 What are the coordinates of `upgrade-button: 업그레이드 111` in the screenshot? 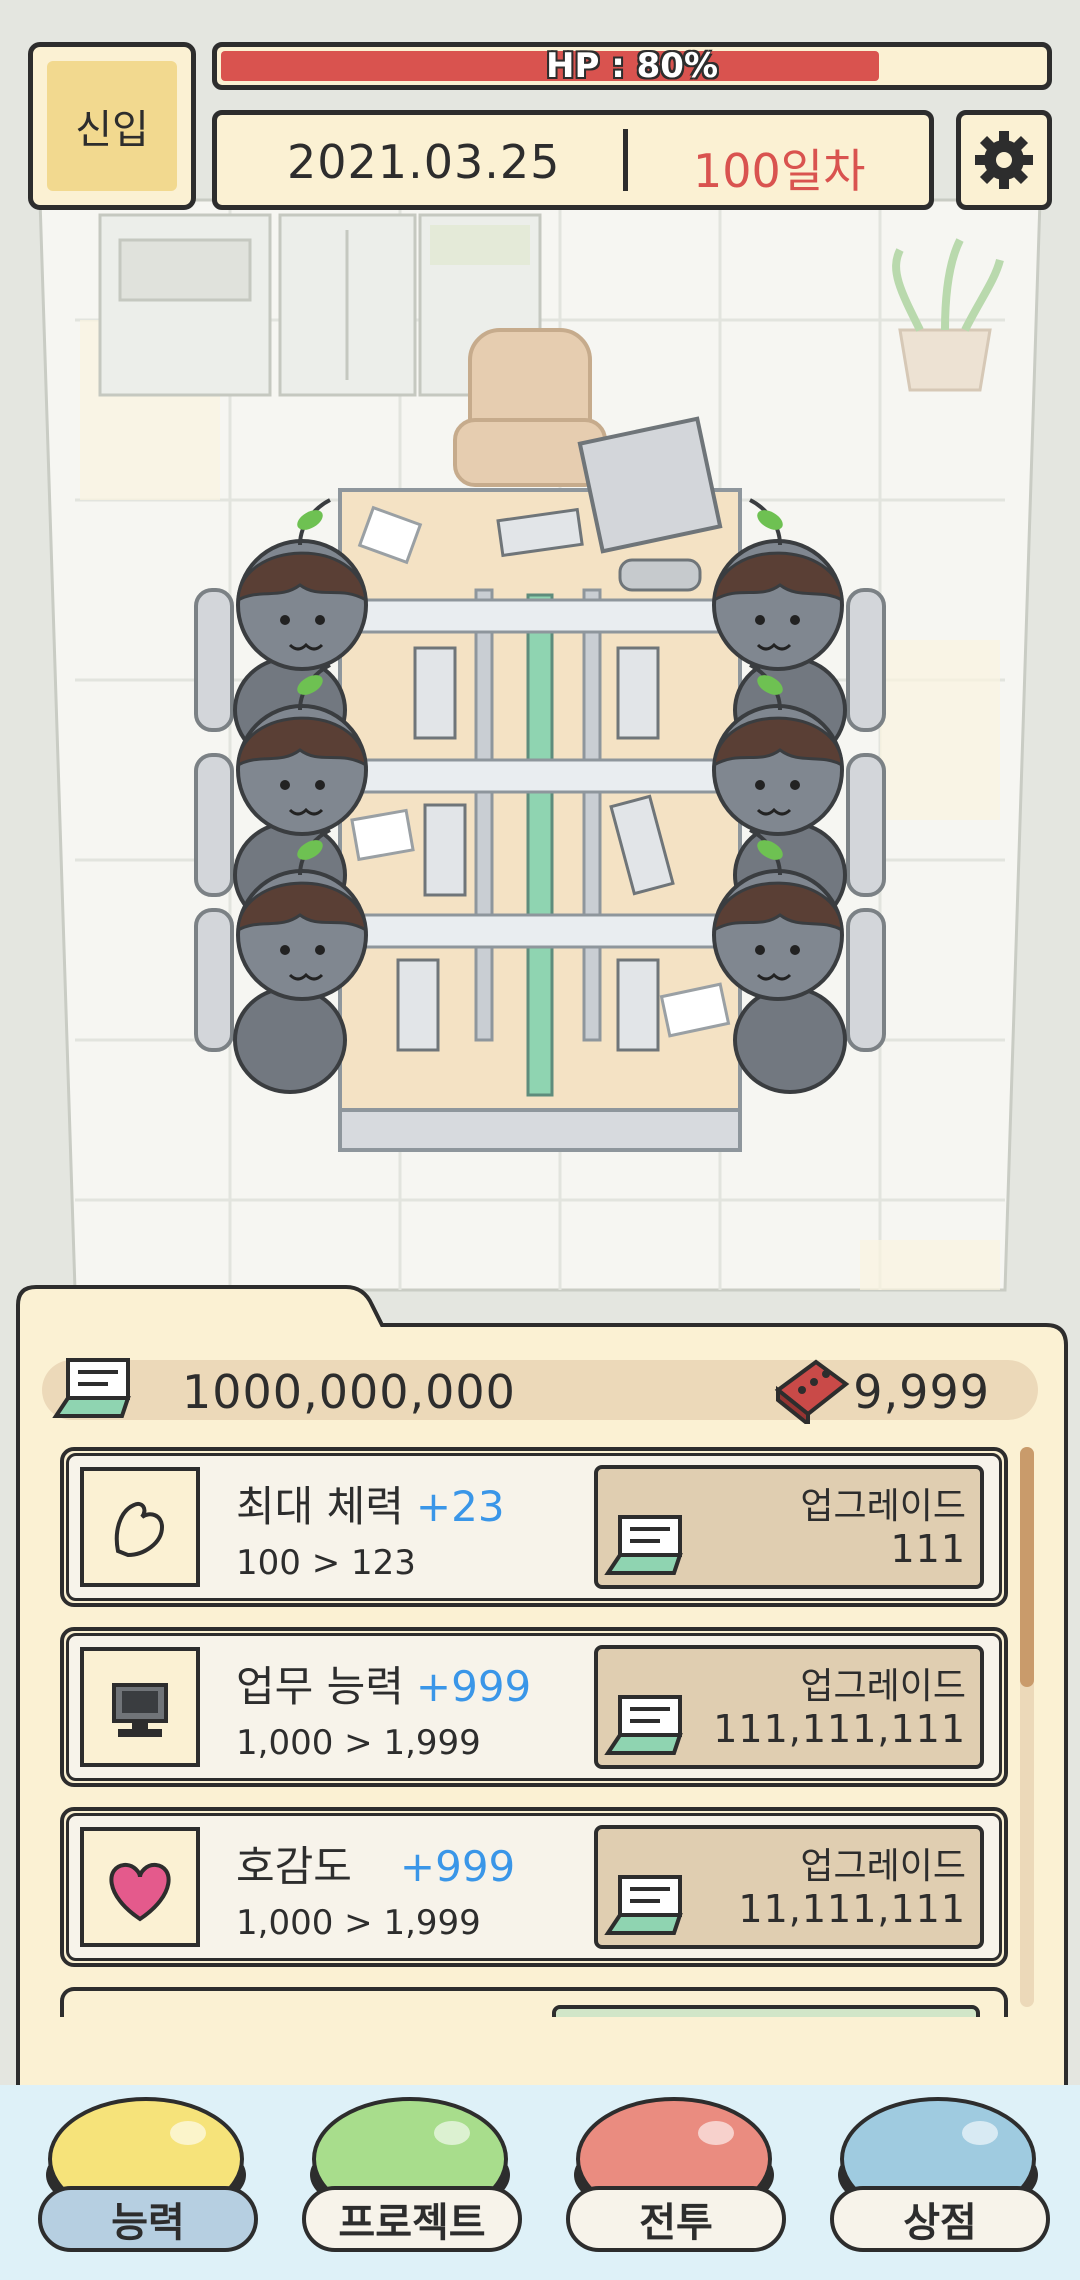 It's located at (789, 1527).